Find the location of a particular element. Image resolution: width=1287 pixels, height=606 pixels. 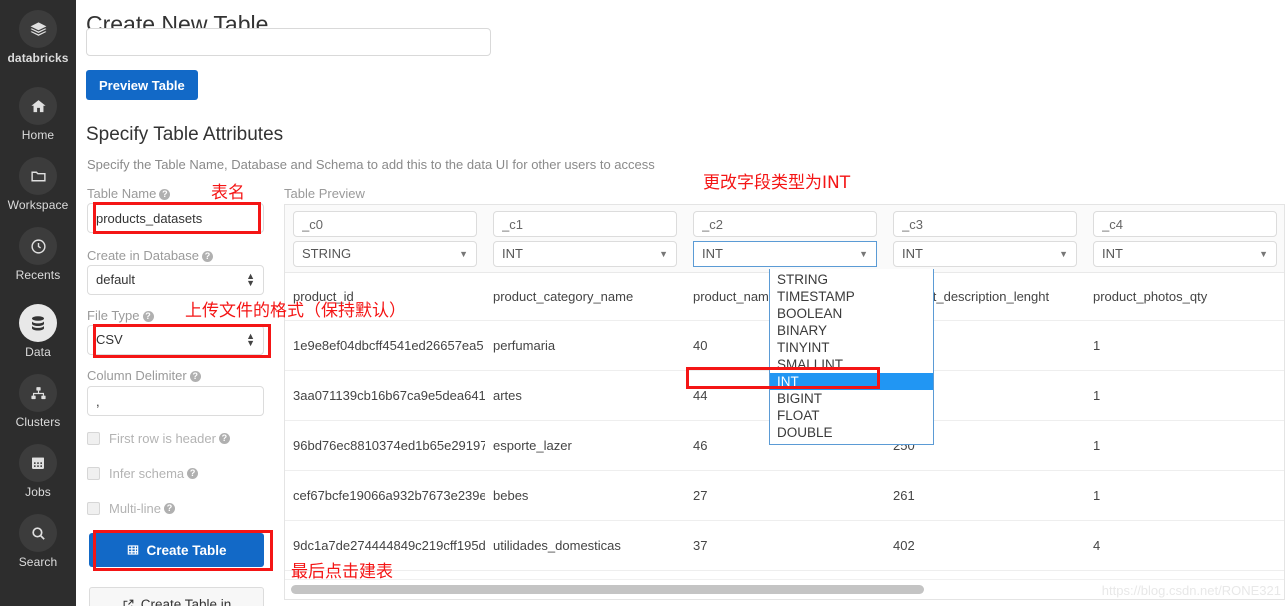

checkbox-infer-schema: Infer schema ? is located at coordinates (143, 473).